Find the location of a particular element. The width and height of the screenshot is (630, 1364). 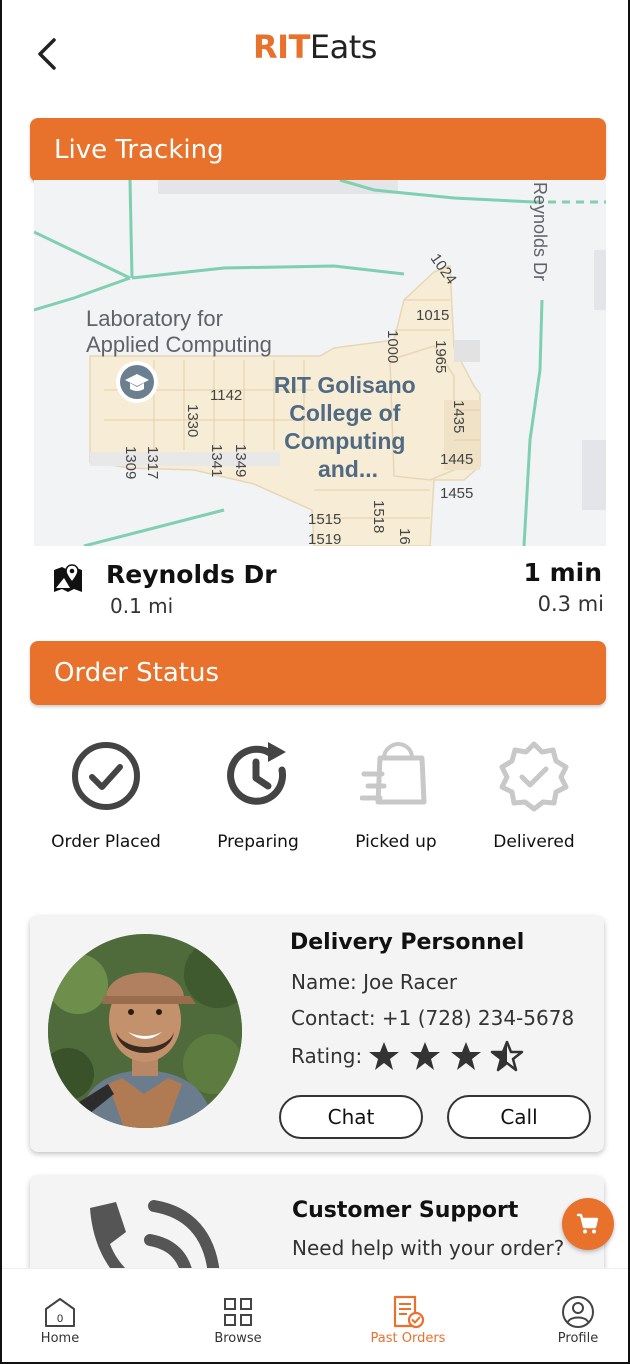

shopping-bag-icon is located at coordinates (393, 773).